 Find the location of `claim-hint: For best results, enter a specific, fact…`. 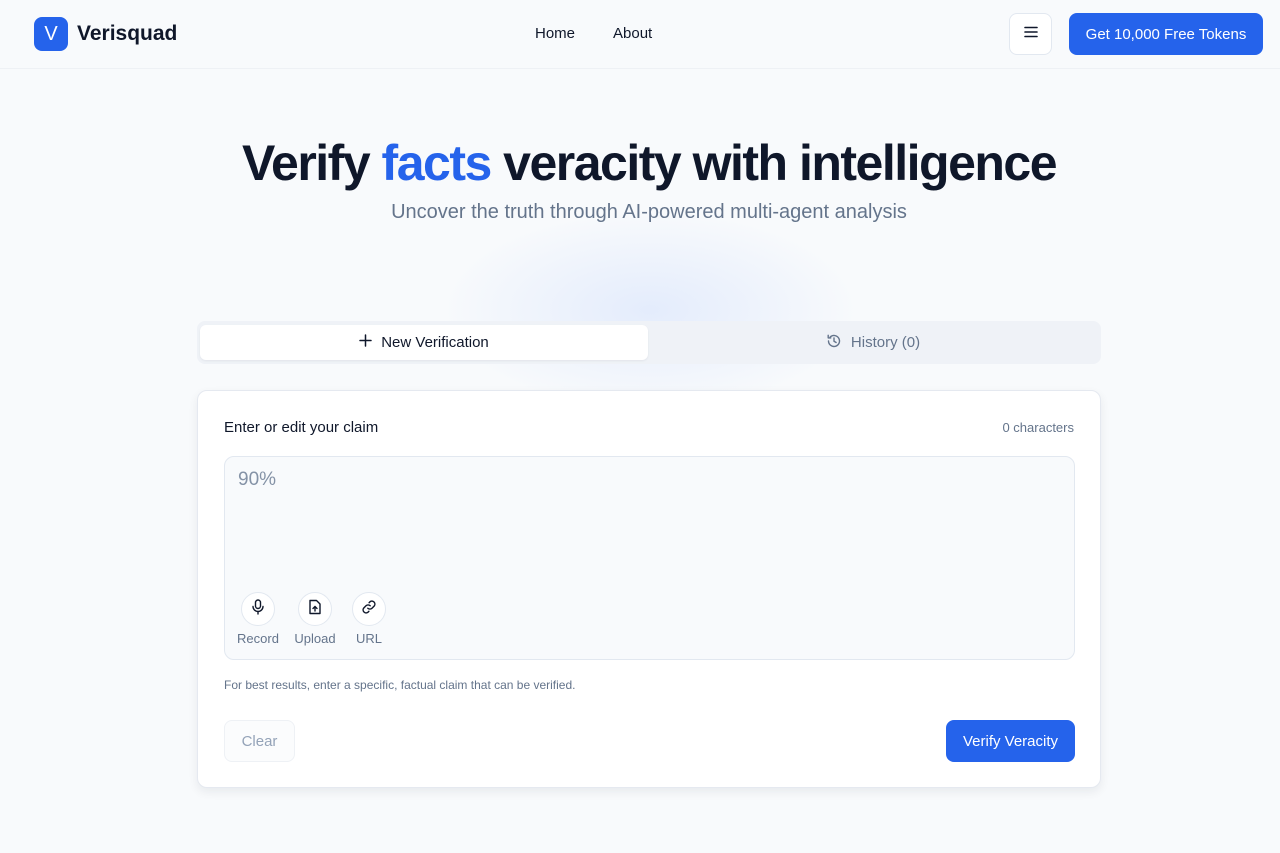

claim-hint: For best results, enter a specific, fact… is located at coordinates (400, 685).